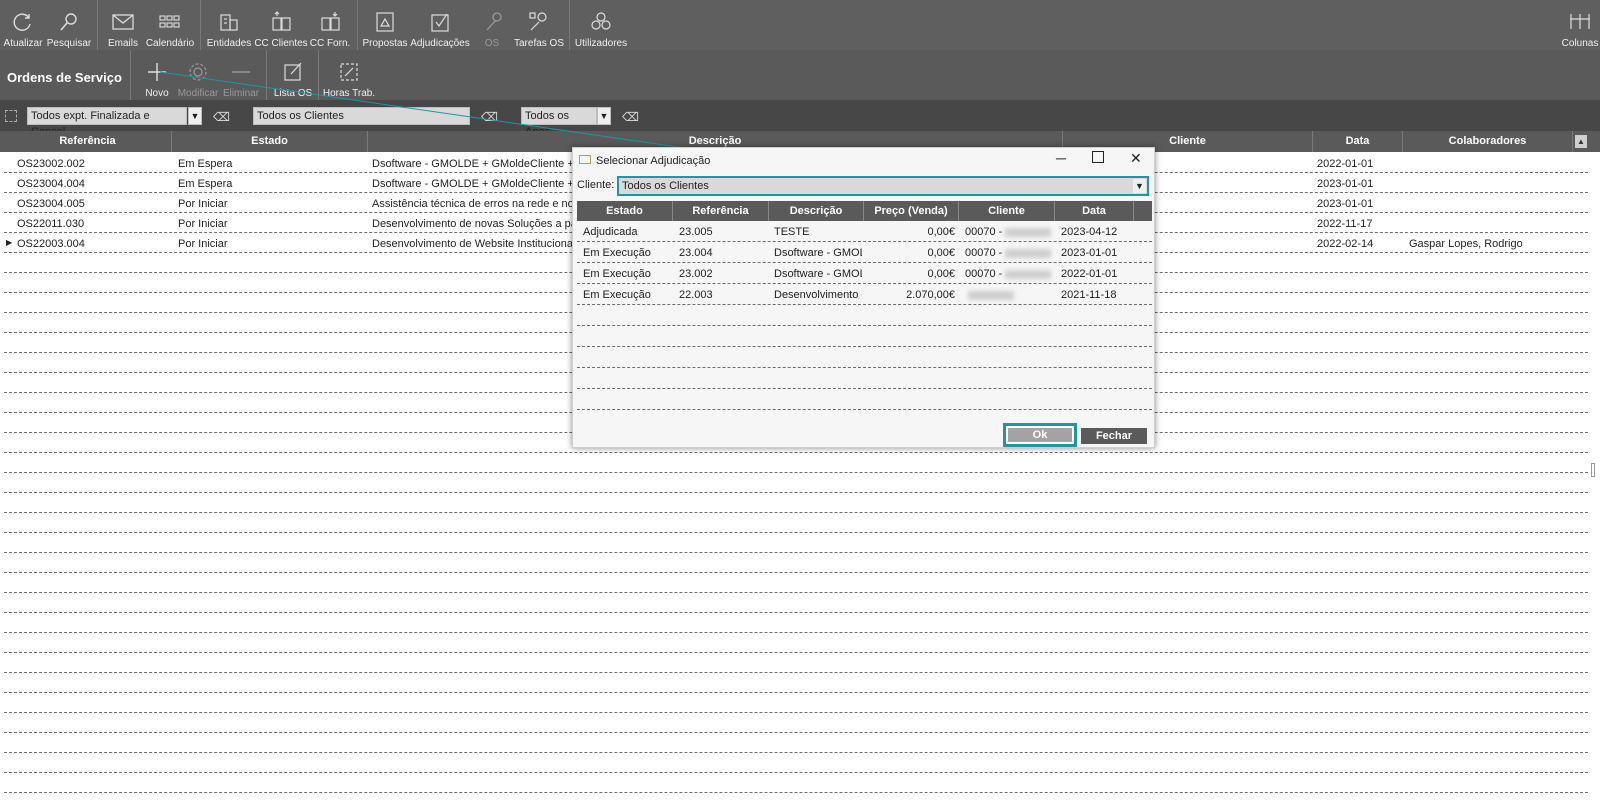  What do you see at coordinates (281, 25) in the screenshot?
I see `cc-clientes-button: CC Clientes` at bounding box center [281, 25].